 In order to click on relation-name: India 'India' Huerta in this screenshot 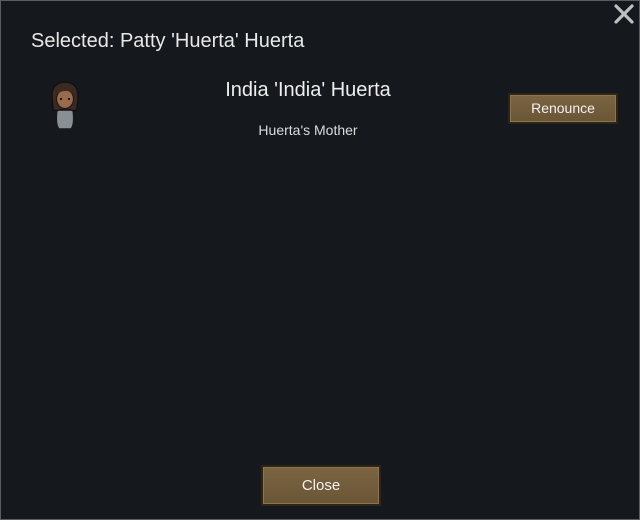, I will do `click(308, 90)`.